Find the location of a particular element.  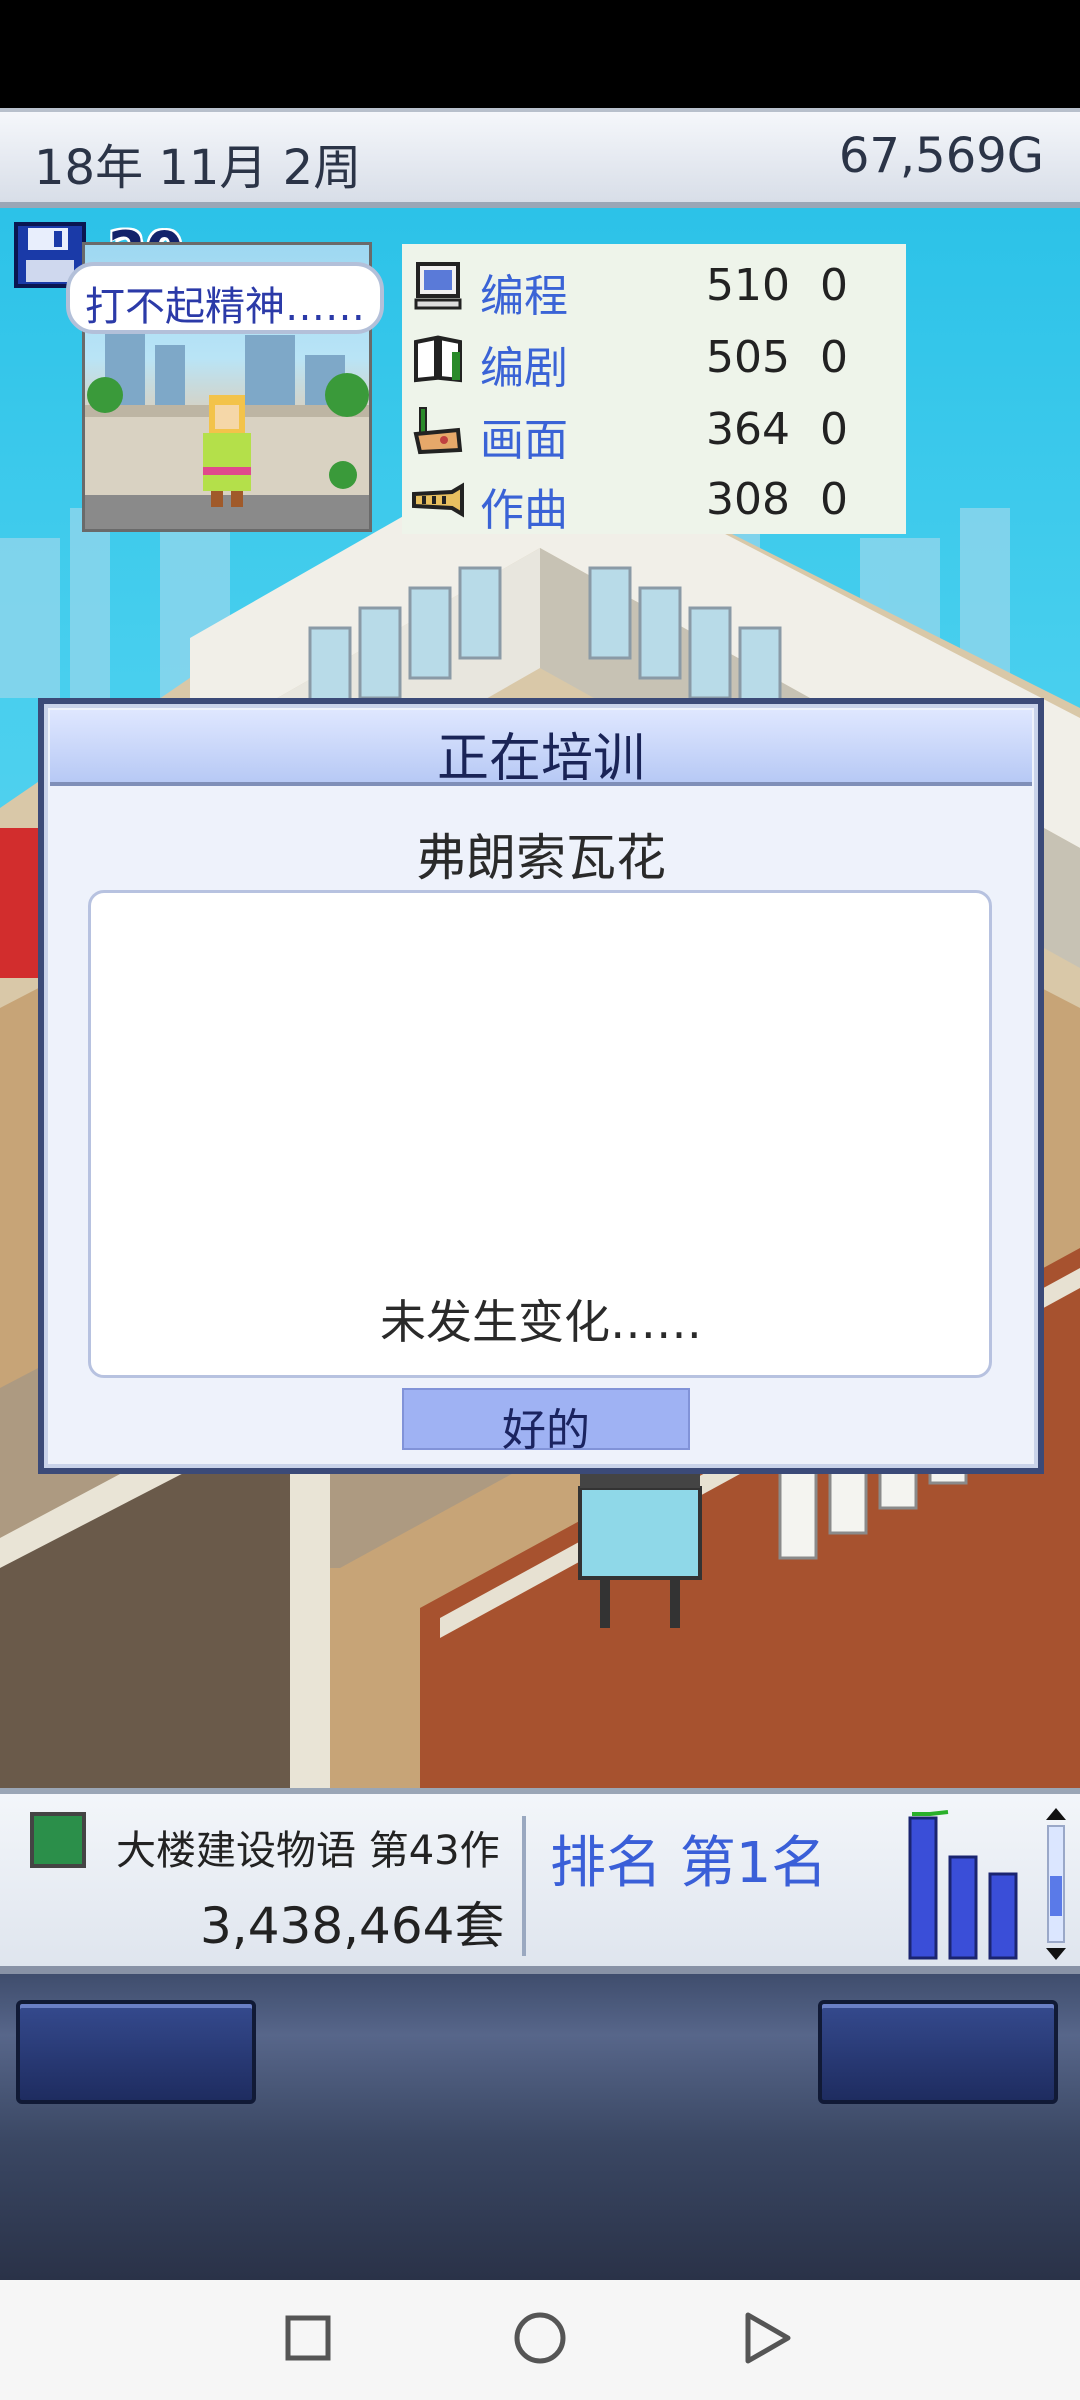

android-nav-bar is located at coordinates (540, 2340).